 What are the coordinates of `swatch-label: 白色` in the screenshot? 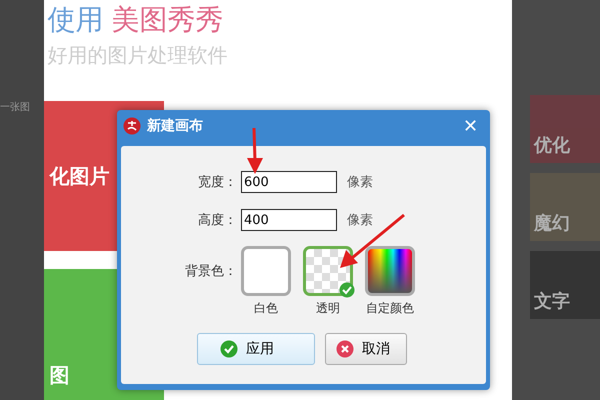 It's located at (266, 308).